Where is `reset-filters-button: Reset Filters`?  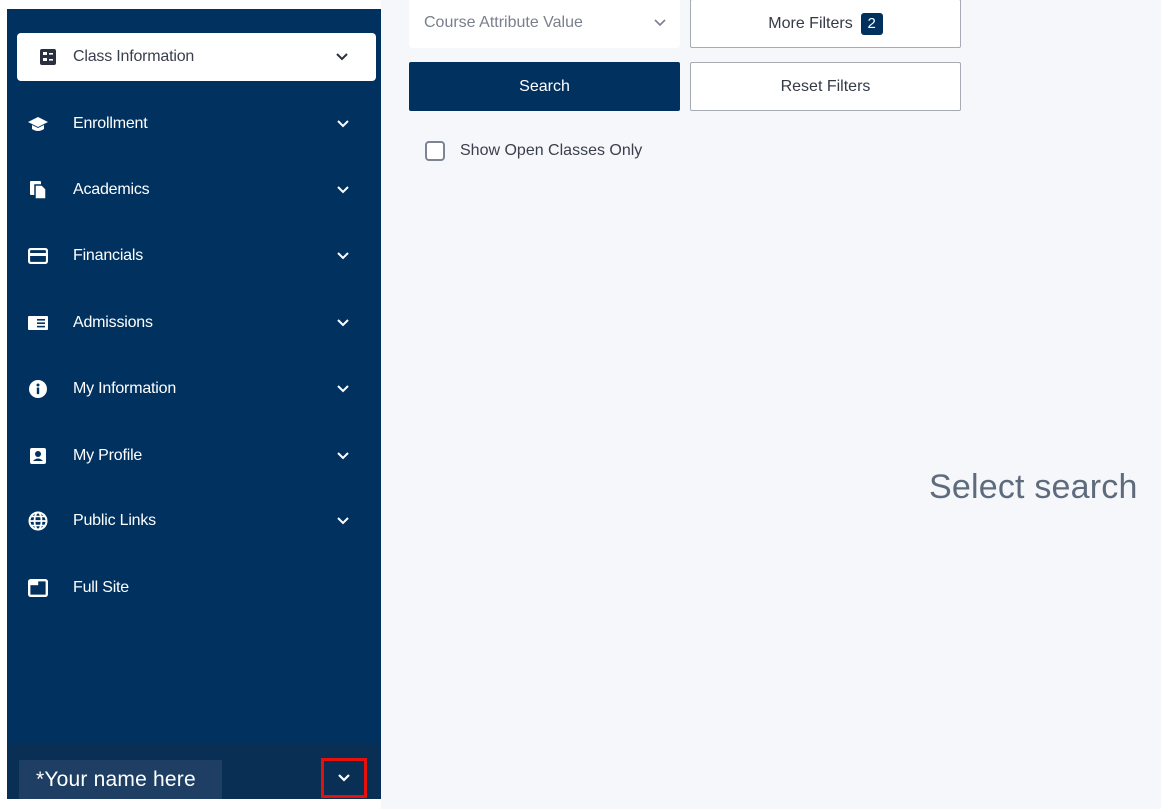 reset-filters-button: Reset Filters is located at coordinates (825, 86).